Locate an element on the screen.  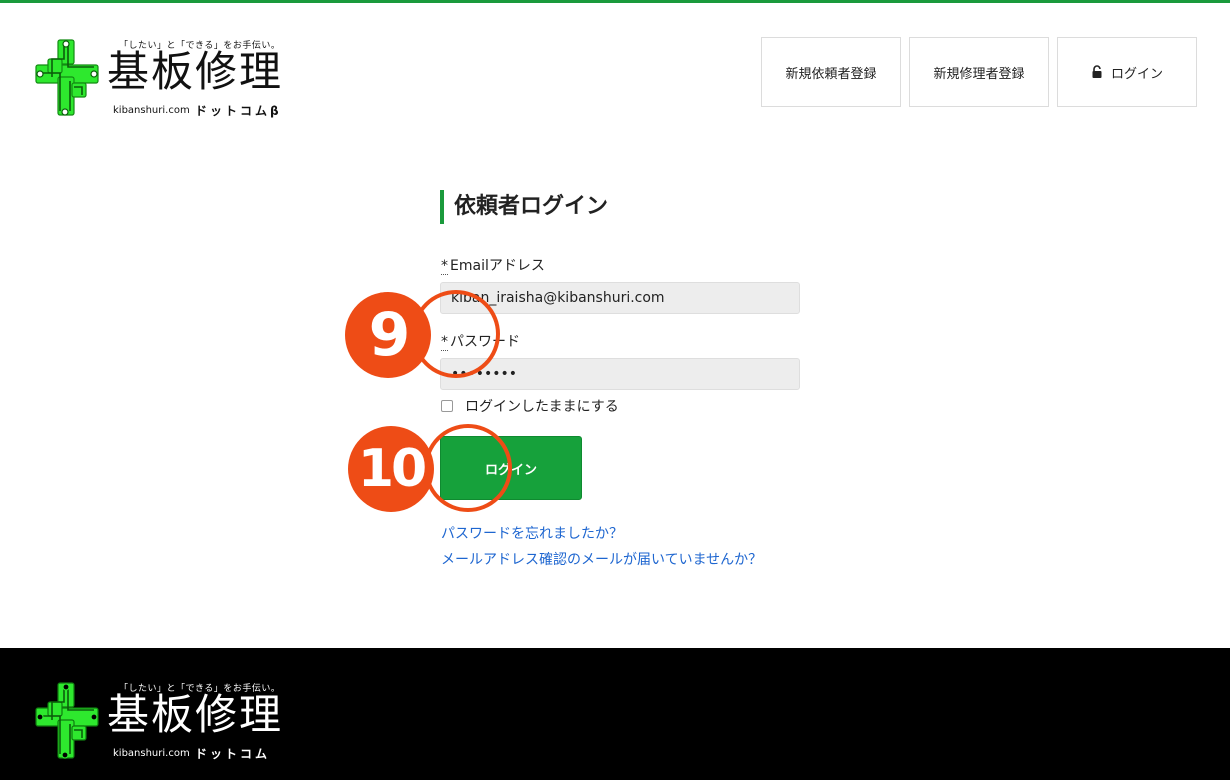
email-field: kiban_iraisha@kibanshuri.com is located at coordinates (620, 298).